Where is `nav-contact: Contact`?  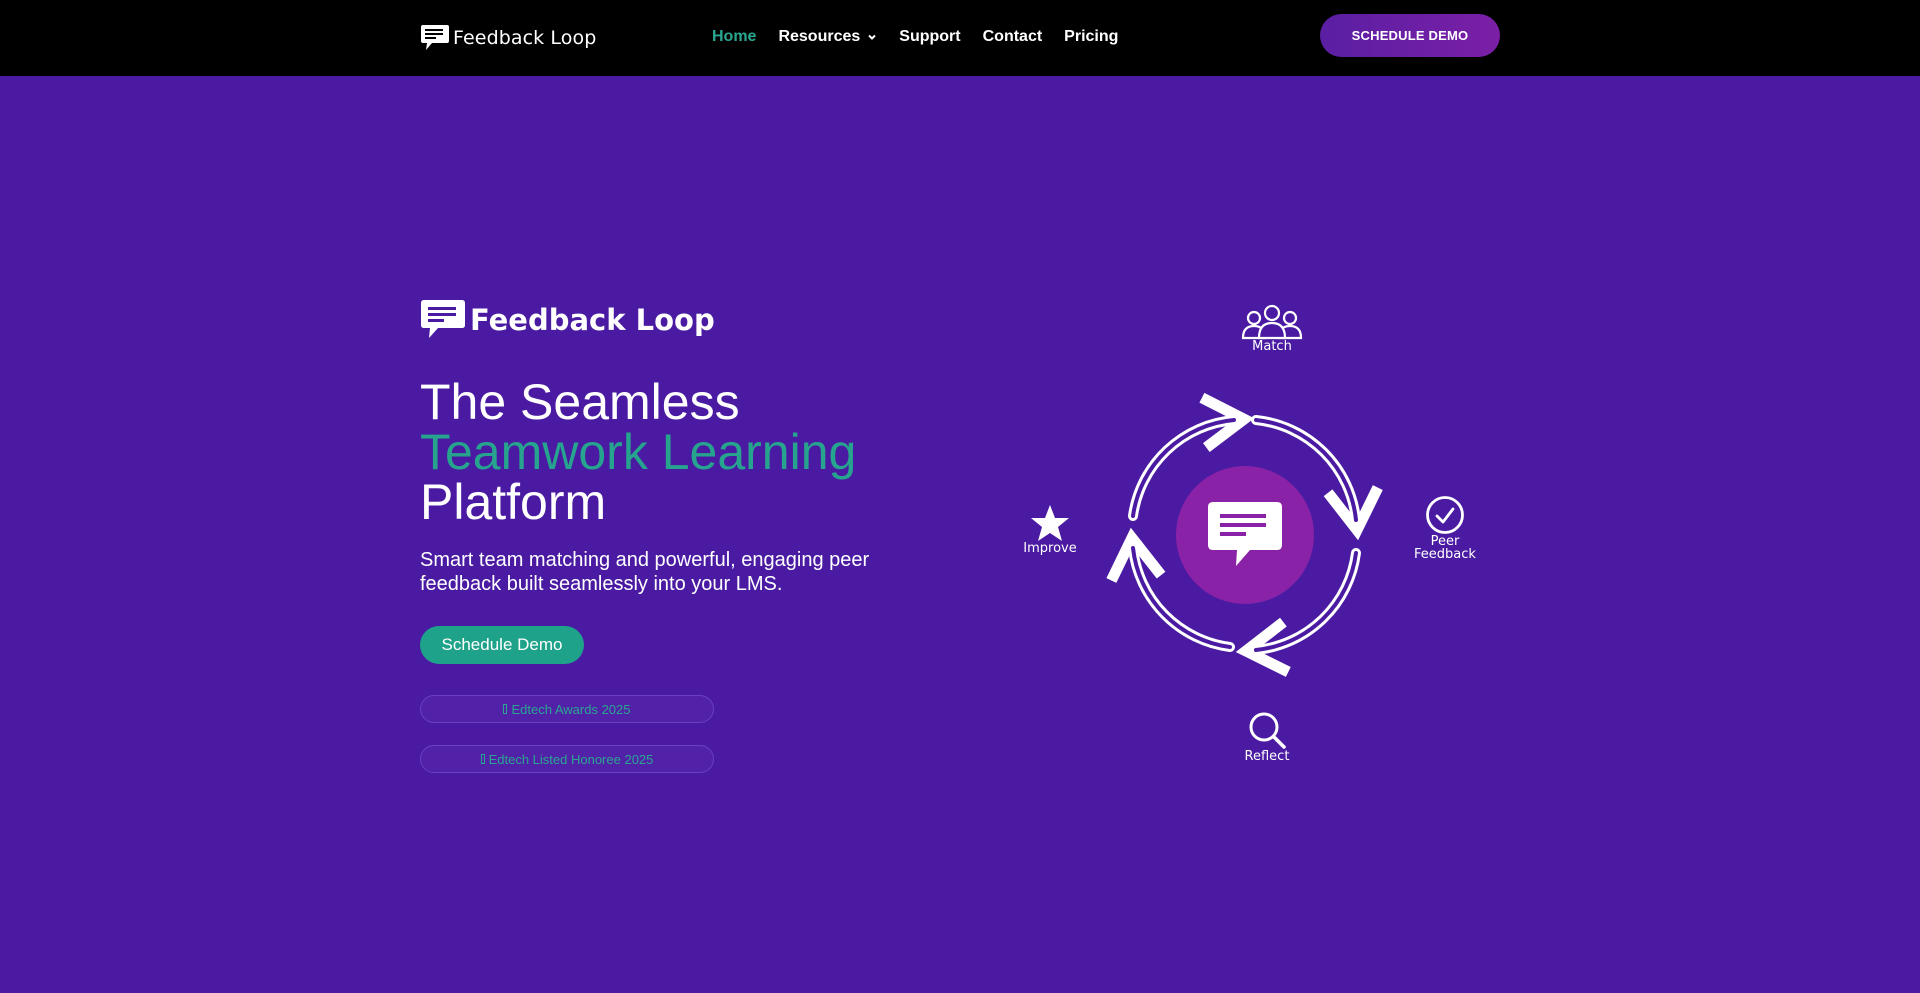
nav-contact: Contact is located at coordinates (1013, 37).